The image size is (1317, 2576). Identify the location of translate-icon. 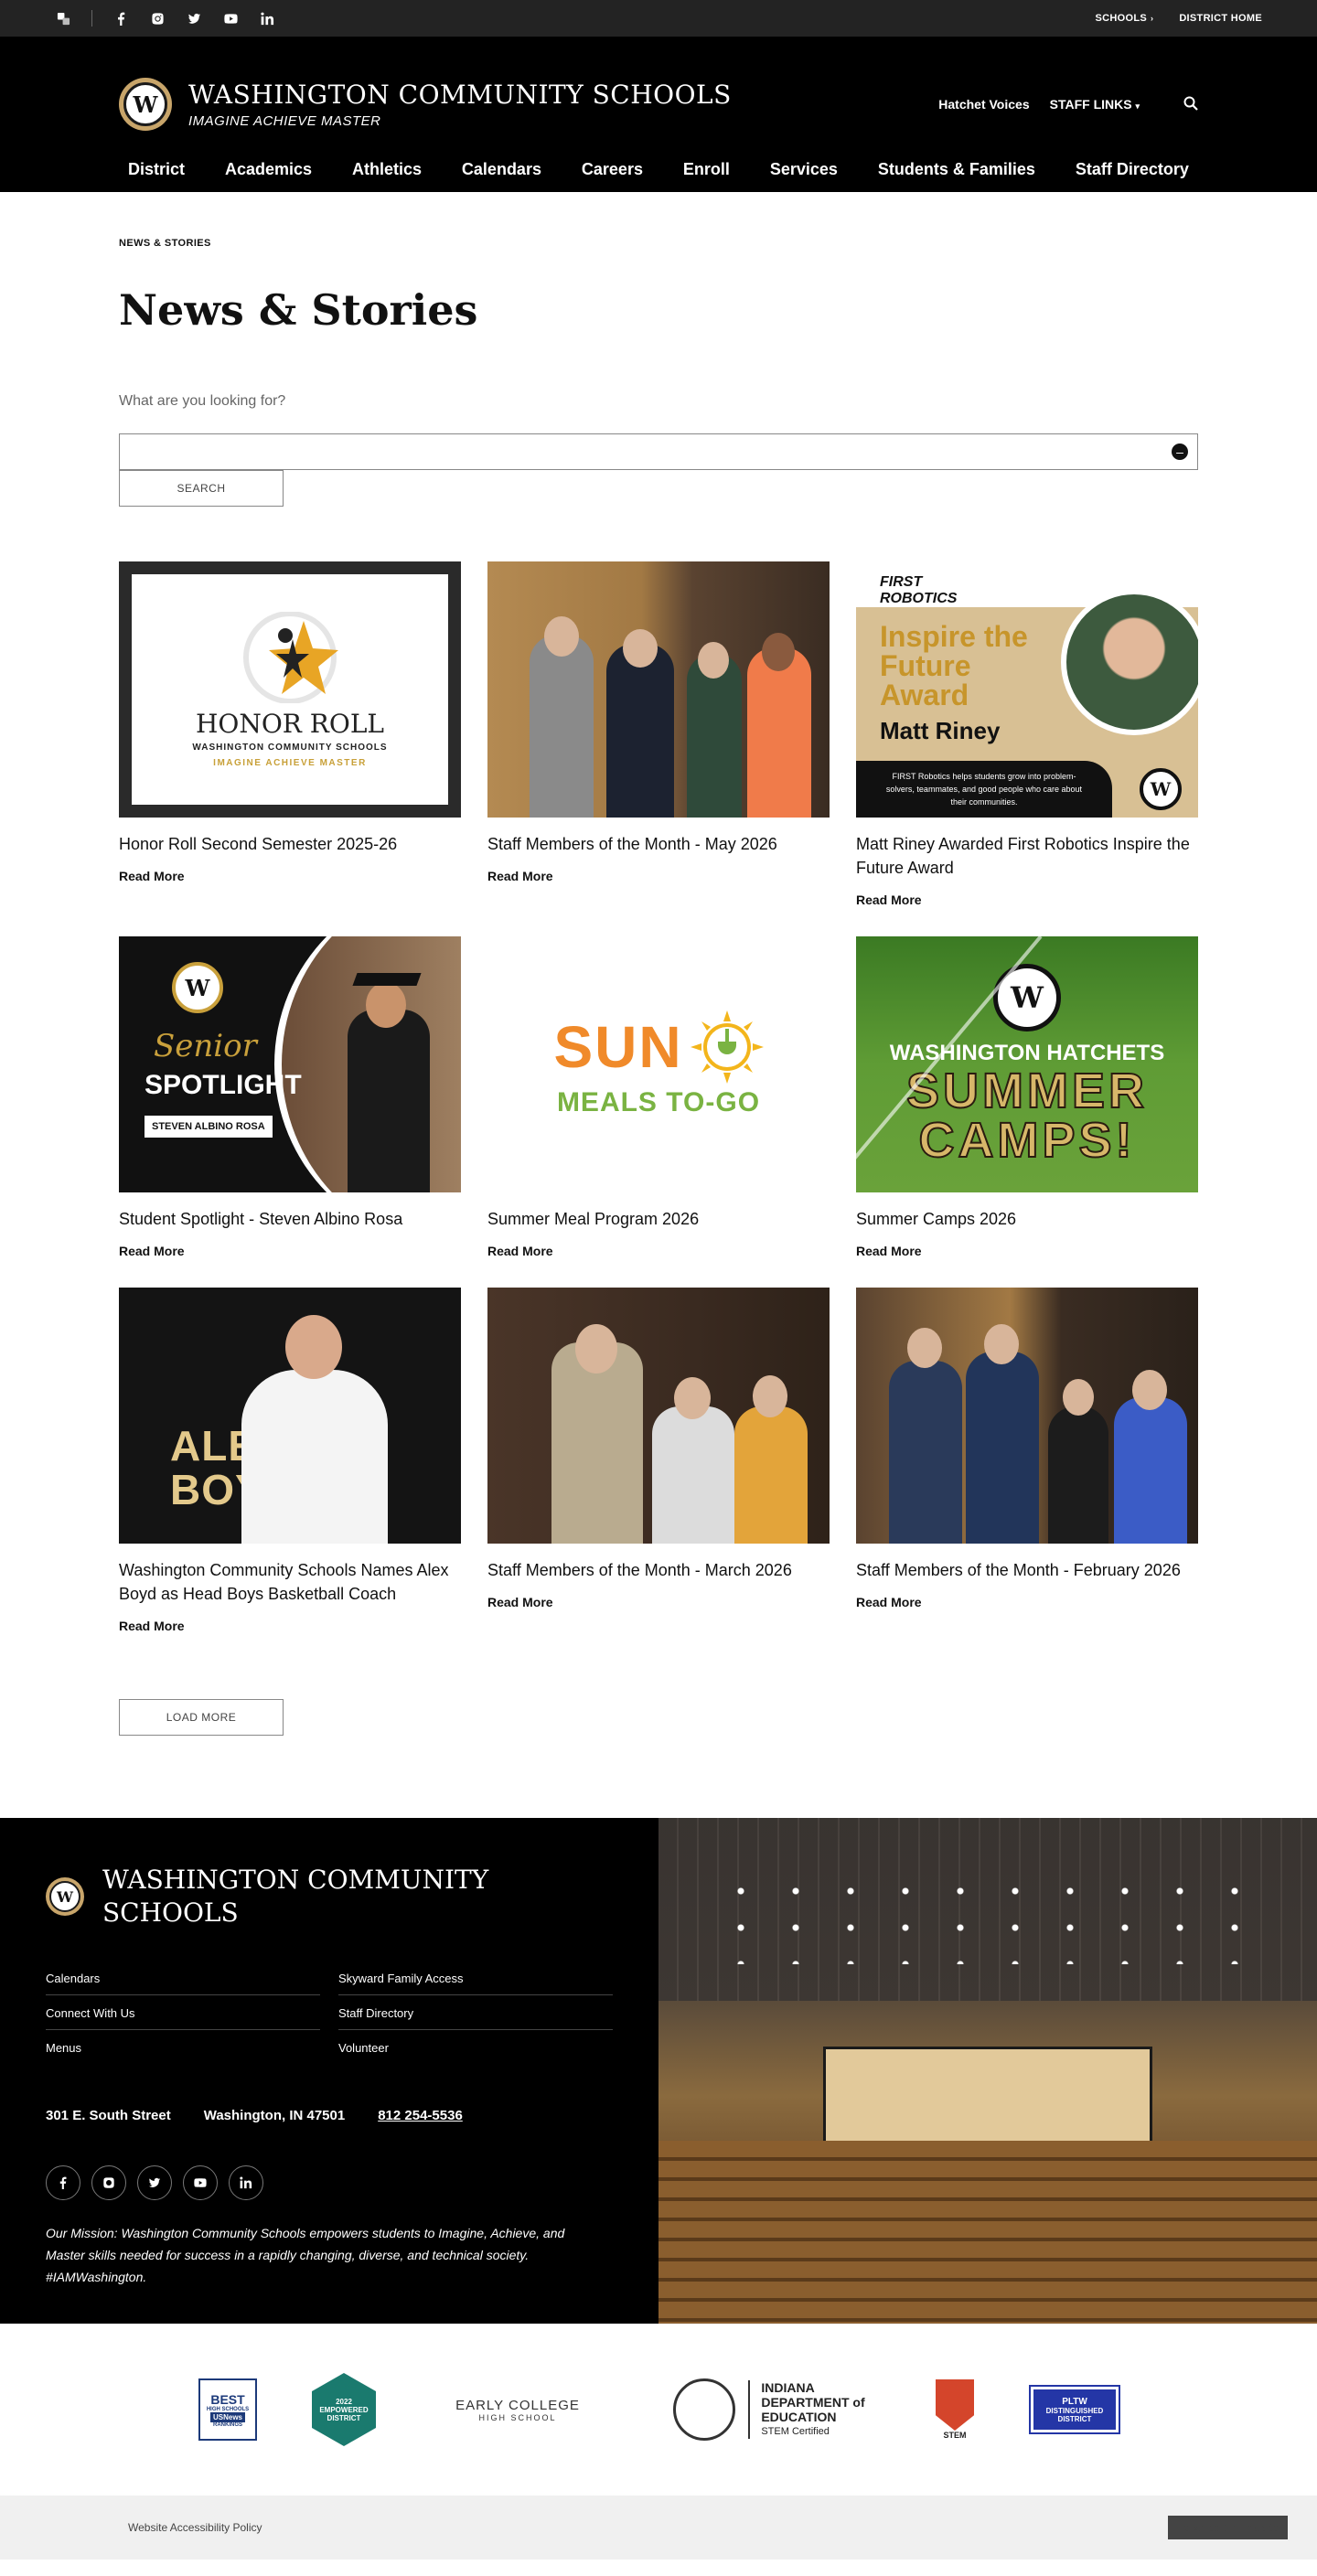
(63, 18).